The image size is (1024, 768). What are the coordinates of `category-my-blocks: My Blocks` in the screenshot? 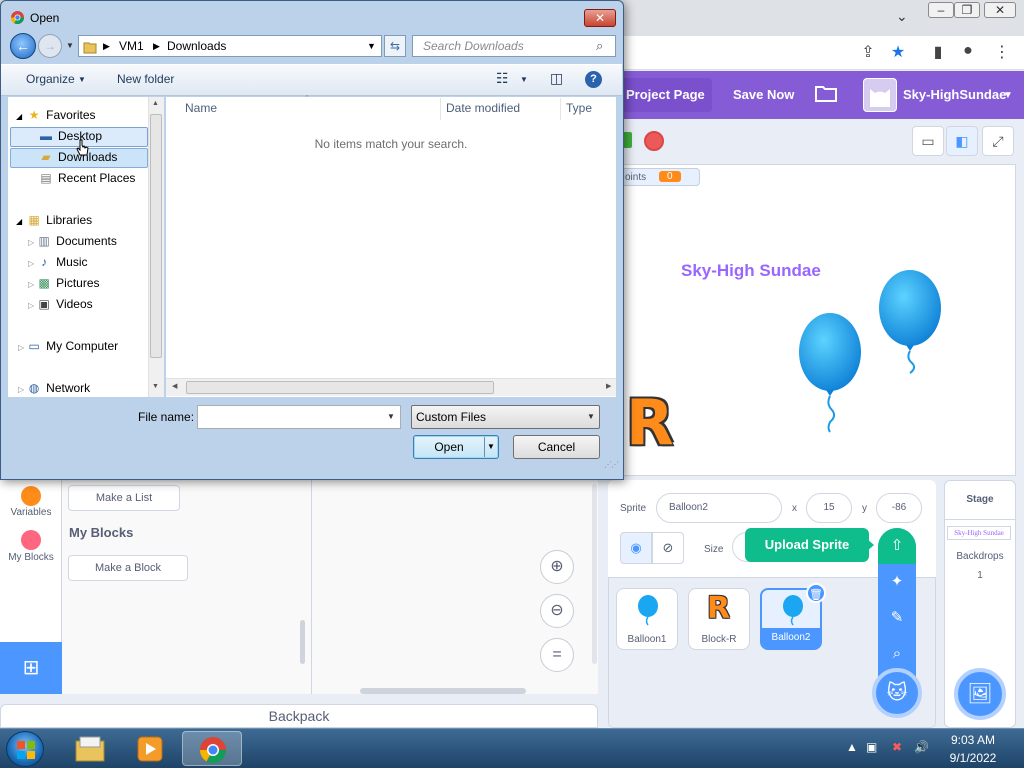 It's located at (31, 557).